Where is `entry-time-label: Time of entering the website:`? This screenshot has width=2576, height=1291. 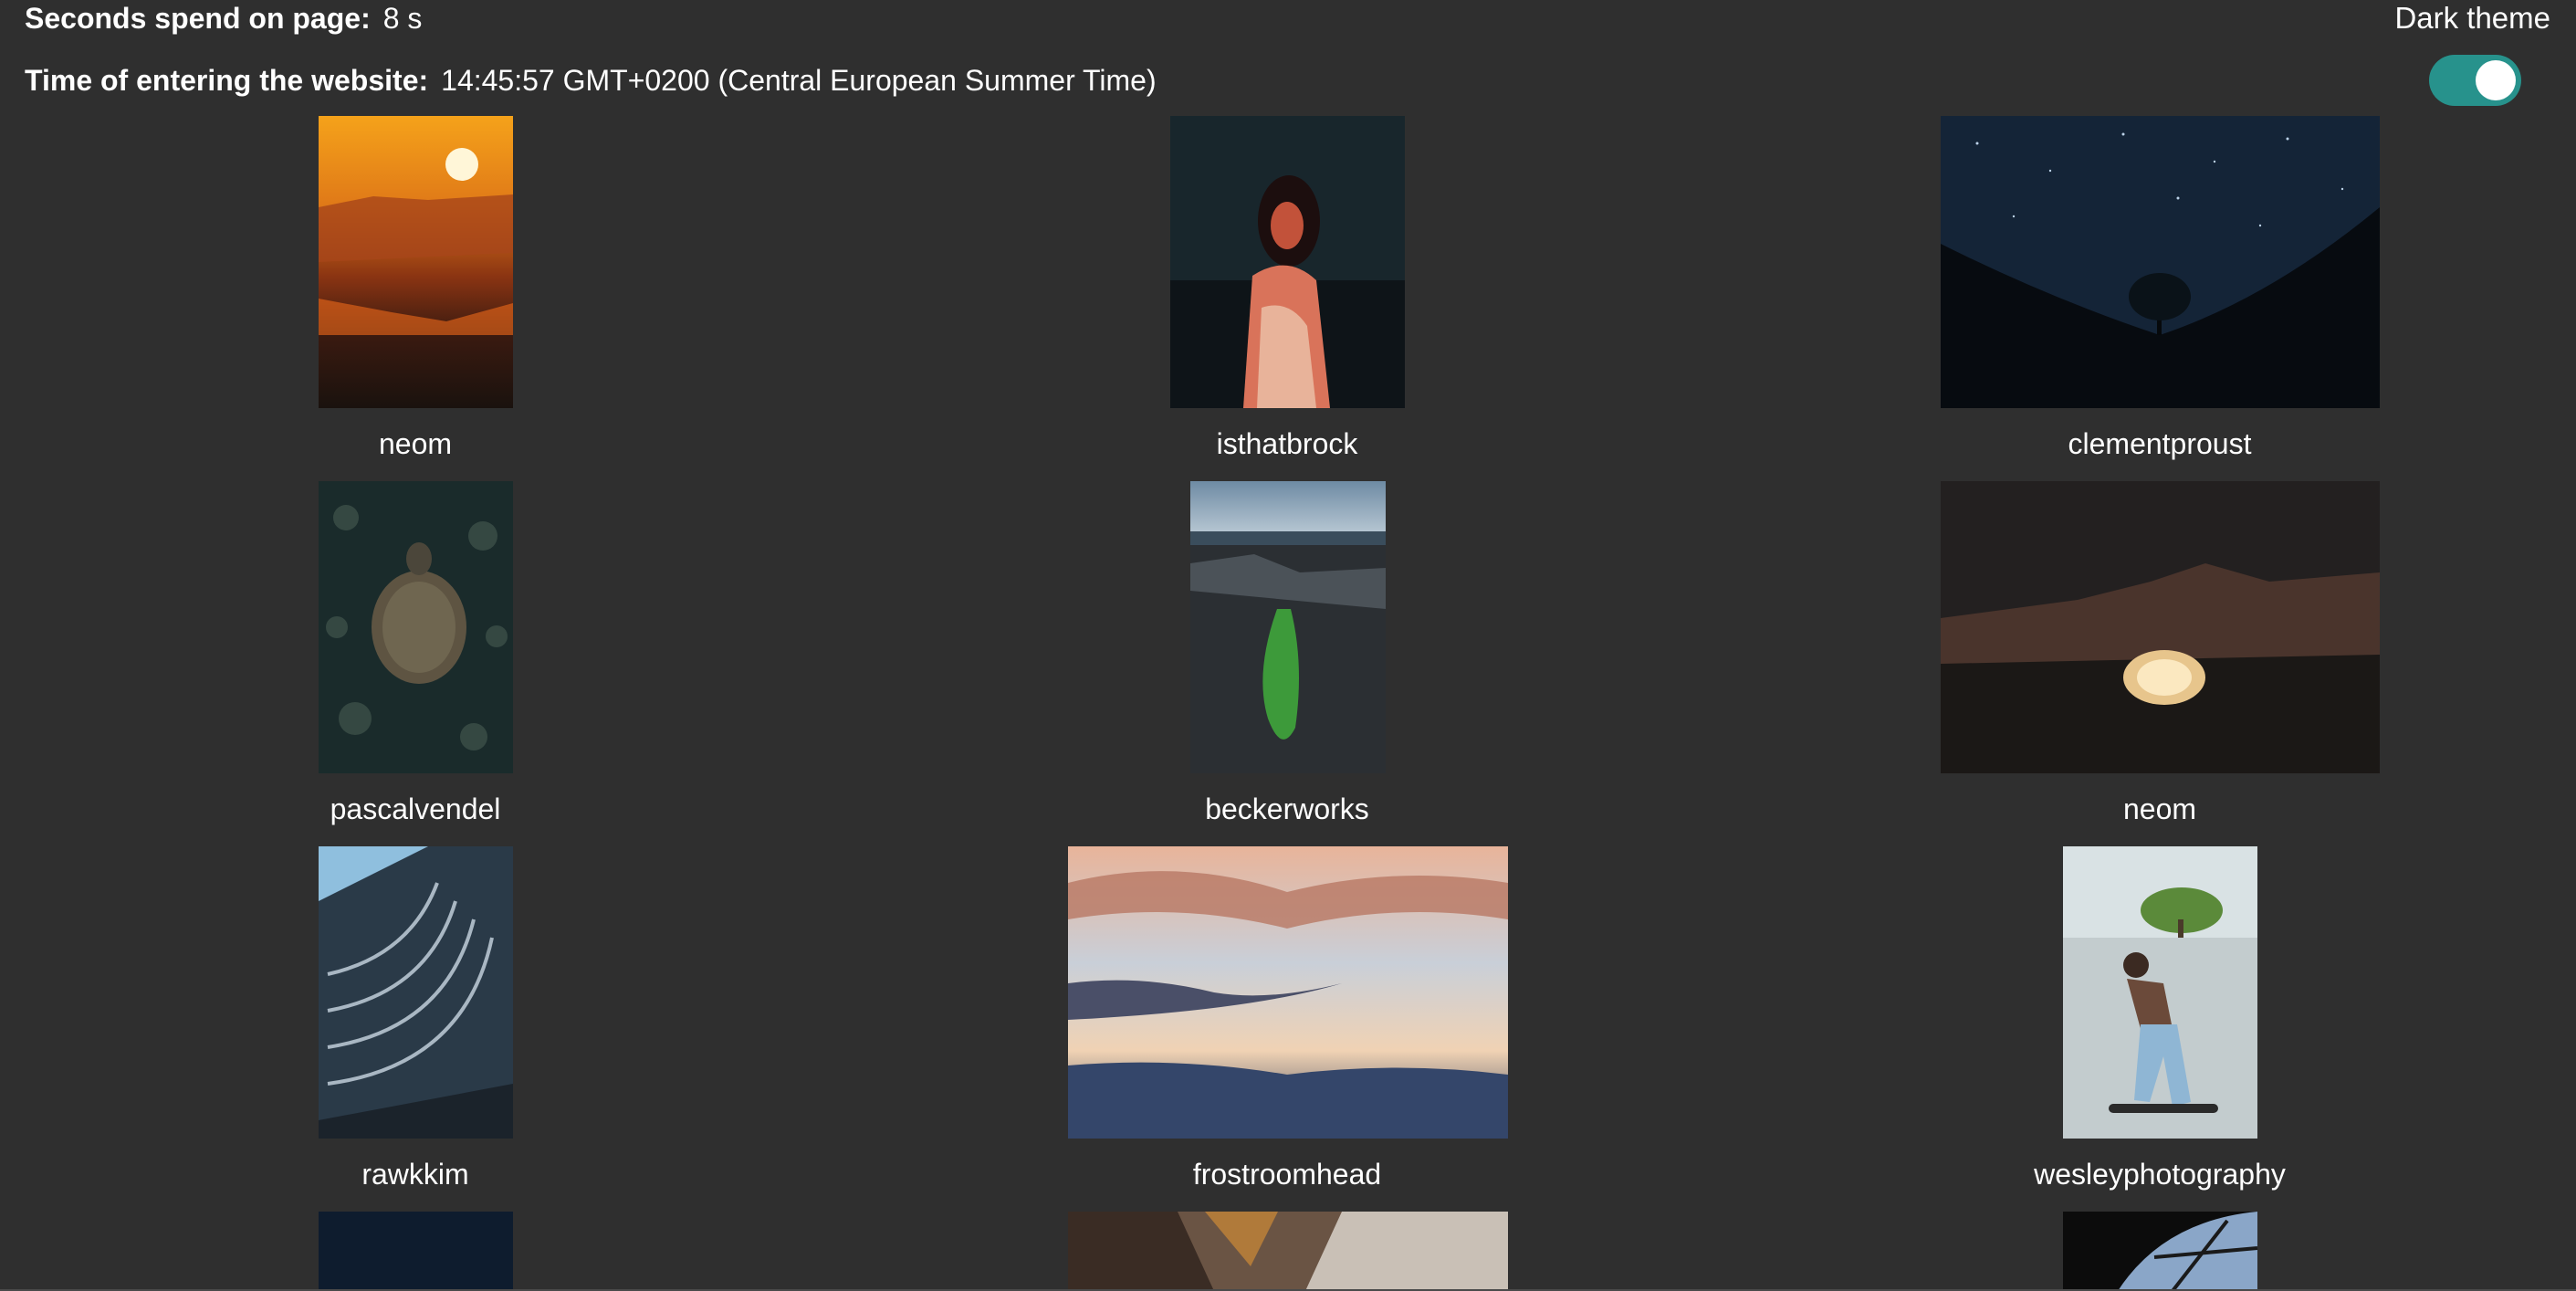
entry-time-label: Time of entering the website: is located at coordinates (227, 80).